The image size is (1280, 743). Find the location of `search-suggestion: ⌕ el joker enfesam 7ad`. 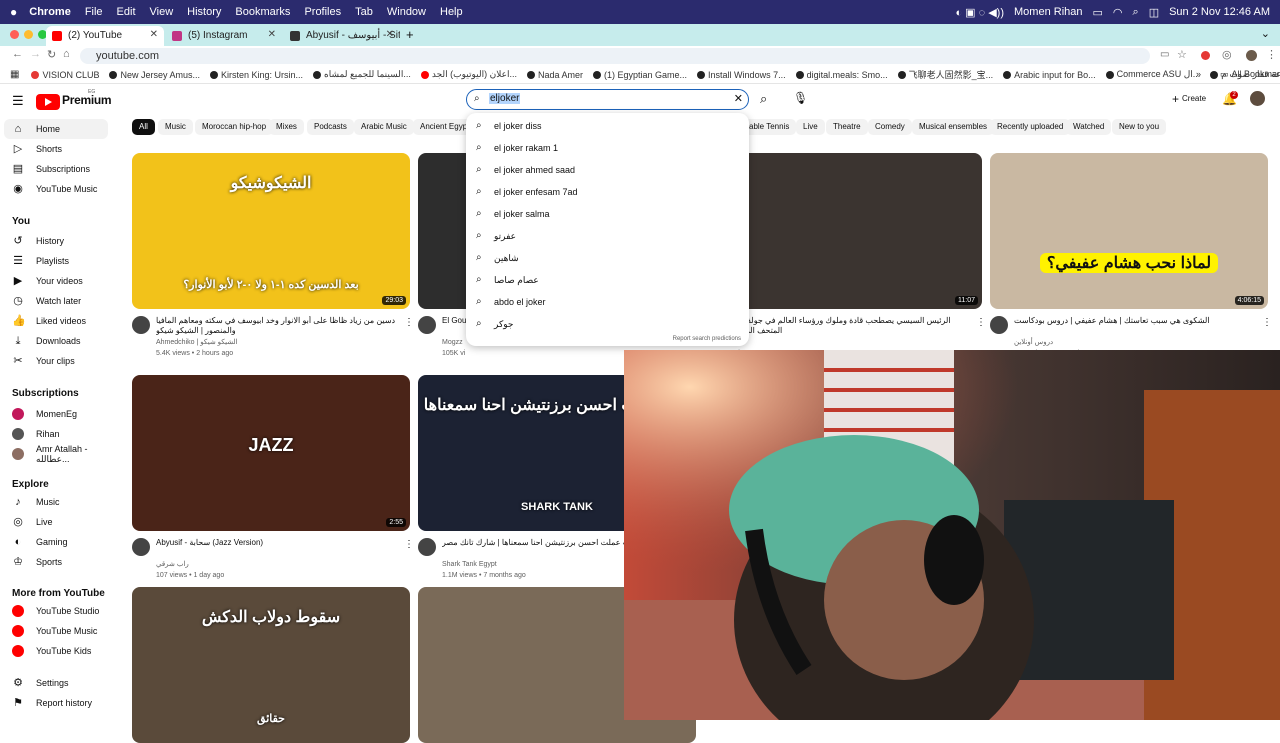

search-suggestion: ⌕ el joker enfesam 7ad is located at coordinates (607, 192).